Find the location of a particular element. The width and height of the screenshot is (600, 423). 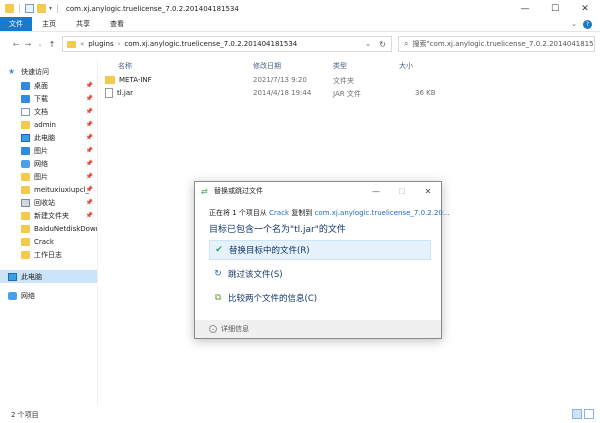

sidebar-item-crack: Crack is located at coordinates (48, 241).